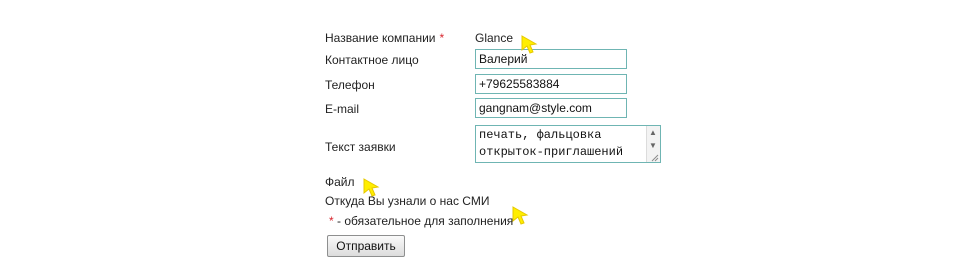 Image resolution: width=965 pixels, height=280 pixels. Describe the element at coordinates (385, 38) in the screenshot. I see `company-label: Название компании *` at that location.